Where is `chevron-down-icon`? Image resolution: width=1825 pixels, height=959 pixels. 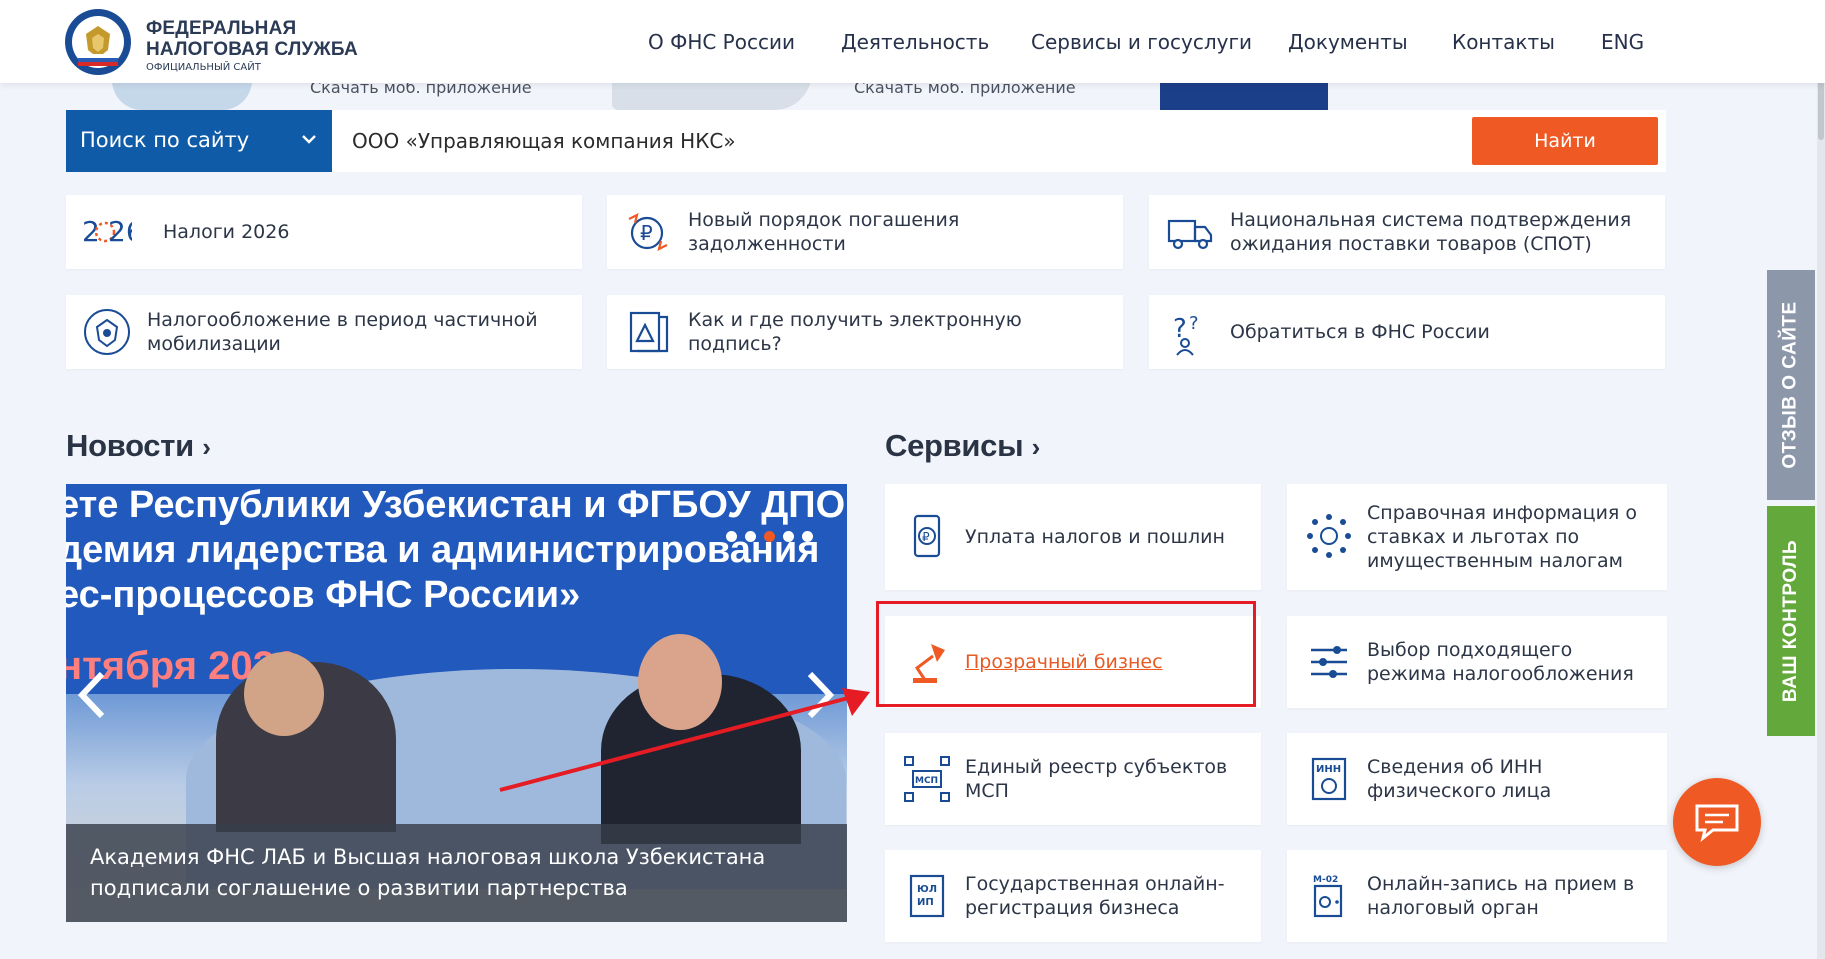 chevron-down-icon is located at coordinates (309, 139).